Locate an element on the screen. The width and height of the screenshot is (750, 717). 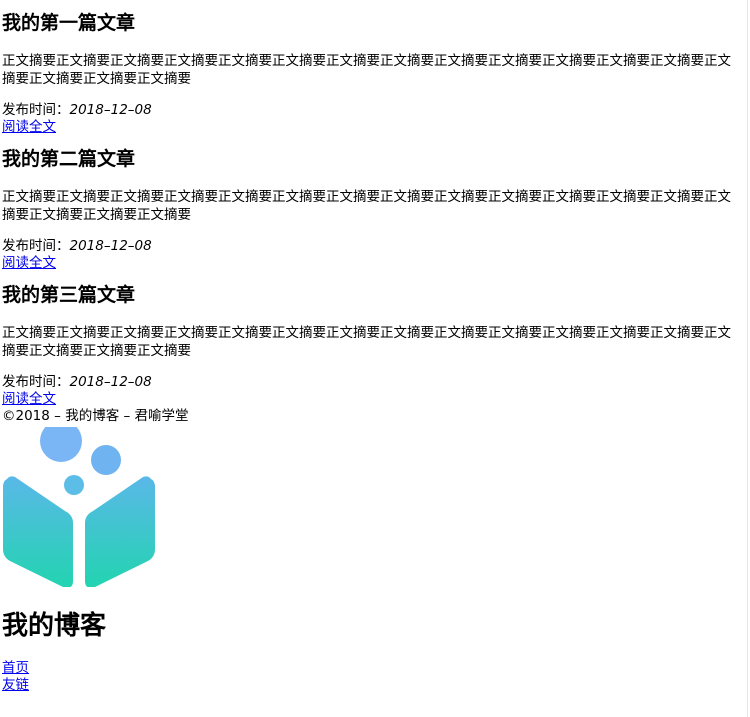
nav-home-link: 首页 is located at coordinates (373, 668).